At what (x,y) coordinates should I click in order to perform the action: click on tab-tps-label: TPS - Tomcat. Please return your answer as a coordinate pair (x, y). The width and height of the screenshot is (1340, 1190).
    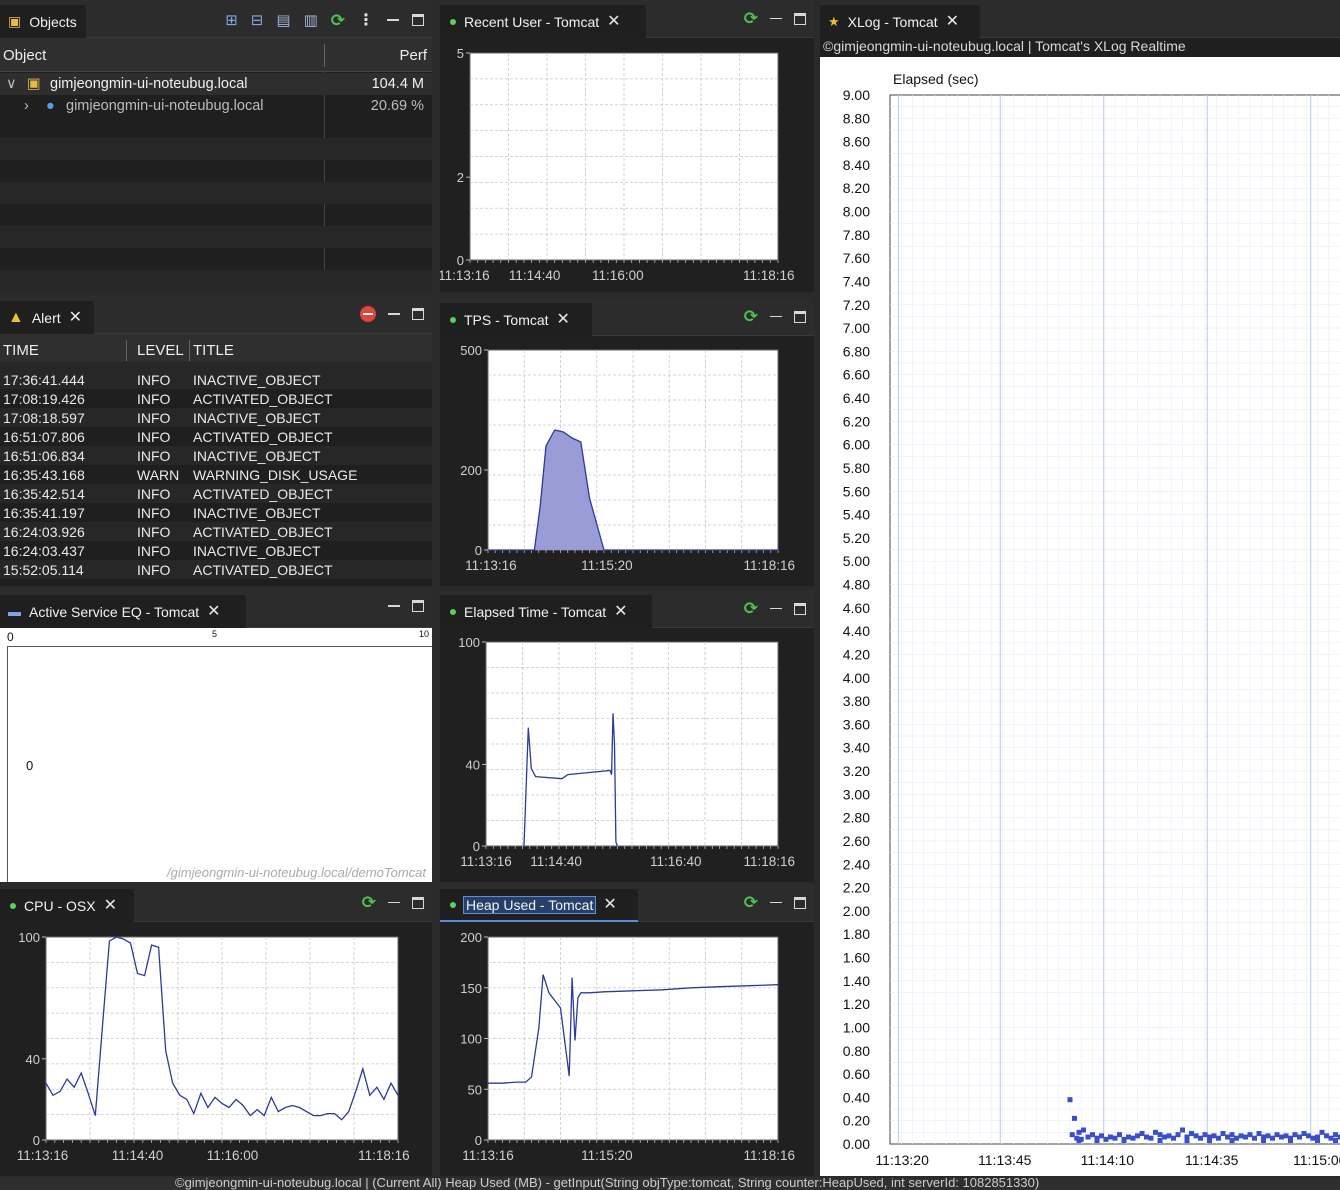
    Looking at the image, I should click on (506, 319).